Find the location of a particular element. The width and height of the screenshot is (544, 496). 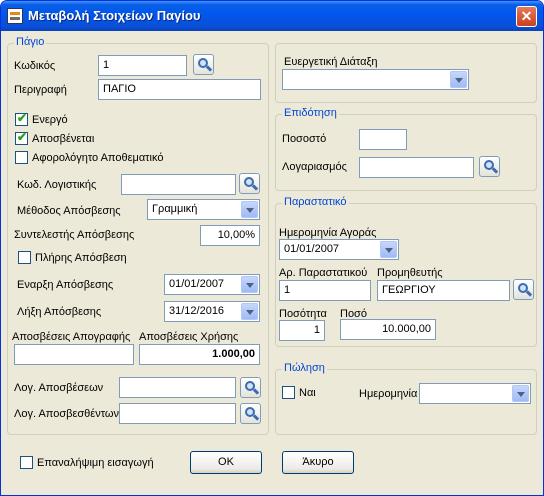

account-code-label: Κωδ. Λογιστικής is located at coordinates (57, 185).